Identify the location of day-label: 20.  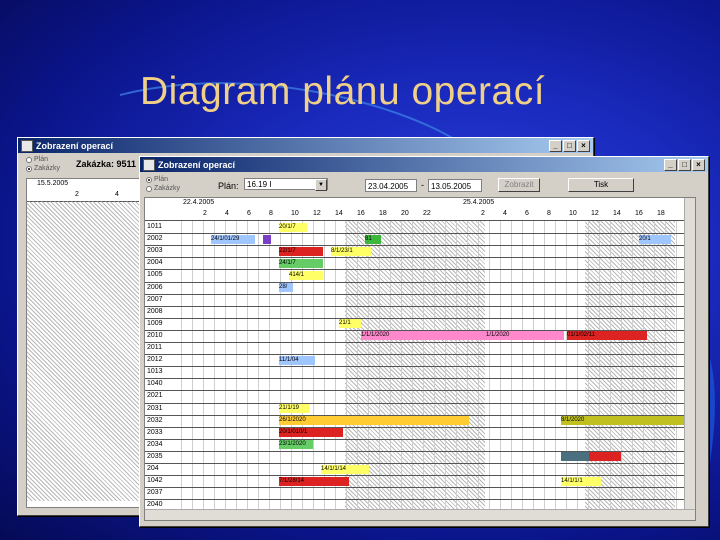
(405, 213).